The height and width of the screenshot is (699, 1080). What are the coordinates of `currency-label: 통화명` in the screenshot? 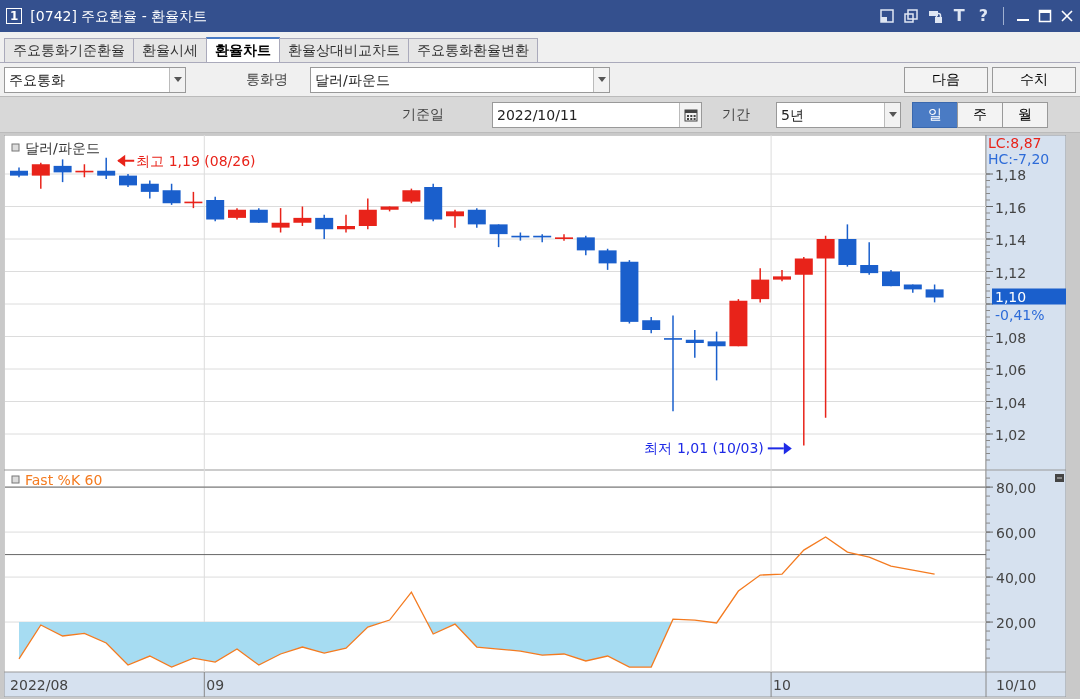 It's located at (267, 79).